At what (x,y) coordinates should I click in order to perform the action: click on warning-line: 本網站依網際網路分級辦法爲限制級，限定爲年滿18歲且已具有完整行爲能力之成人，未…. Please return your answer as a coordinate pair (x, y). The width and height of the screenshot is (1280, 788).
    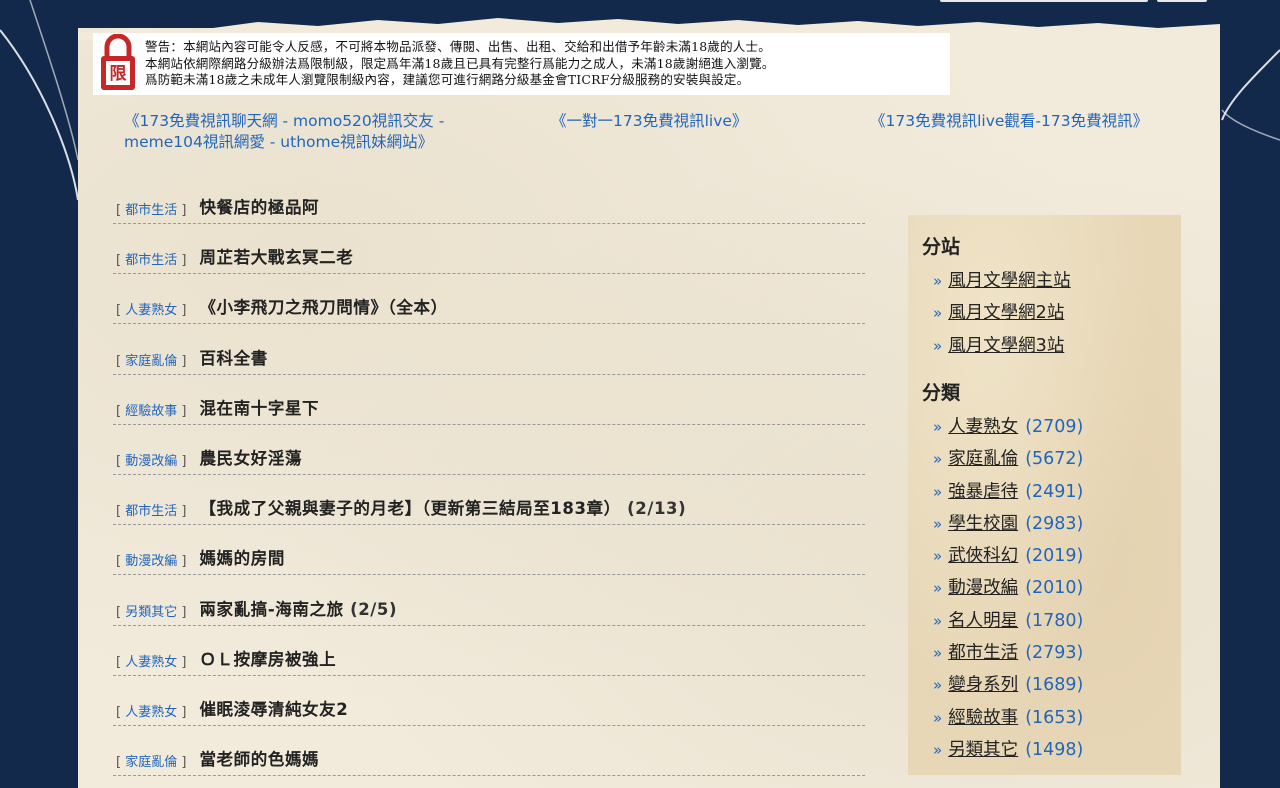
    Looking at the image, I should click on (460, 63).